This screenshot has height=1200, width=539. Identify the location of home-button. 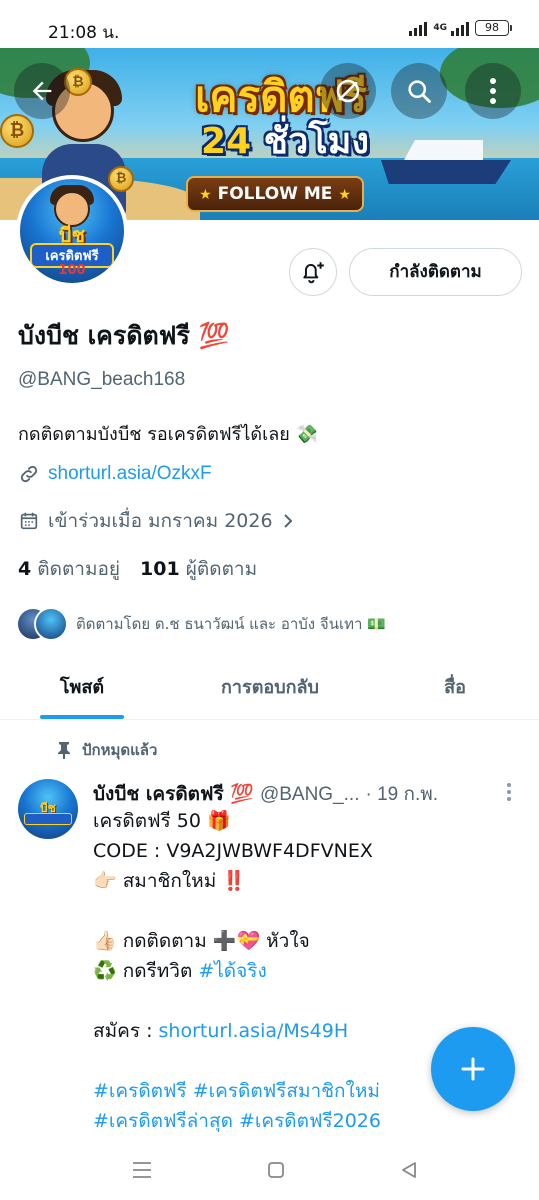
(276, 1170).